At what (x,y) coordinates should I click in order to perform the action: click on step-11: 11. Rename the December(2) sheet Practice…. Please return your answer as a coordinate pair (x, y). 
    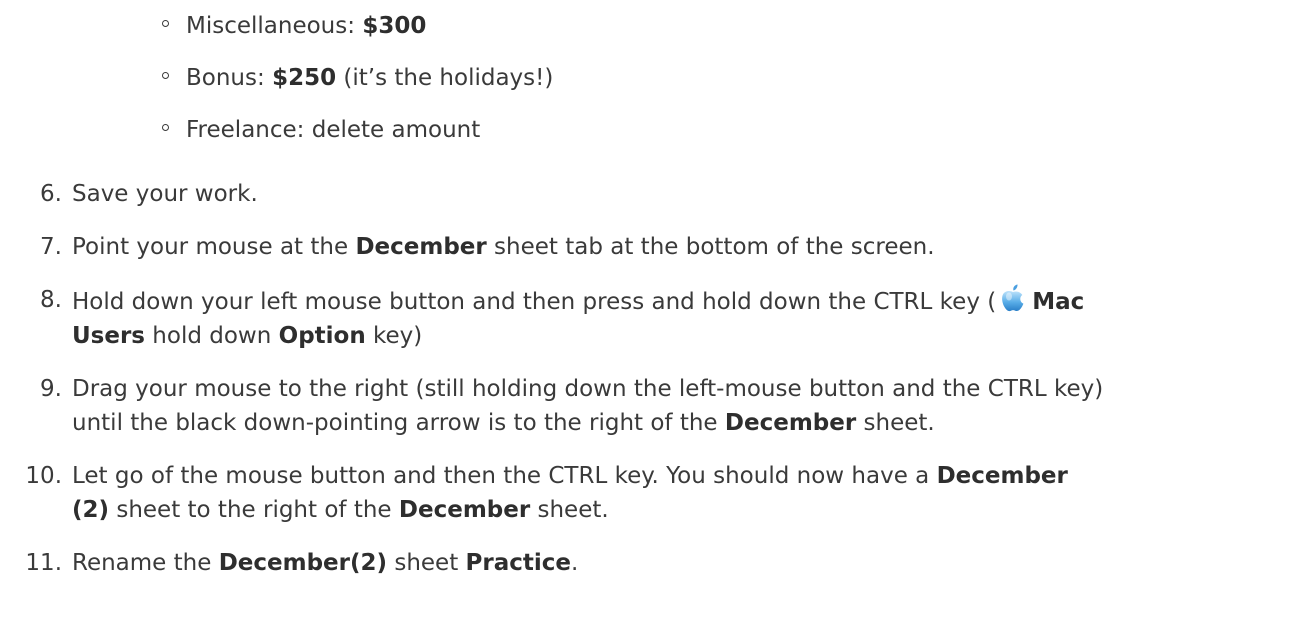
    Looking at the image, I should click on (649, 563).